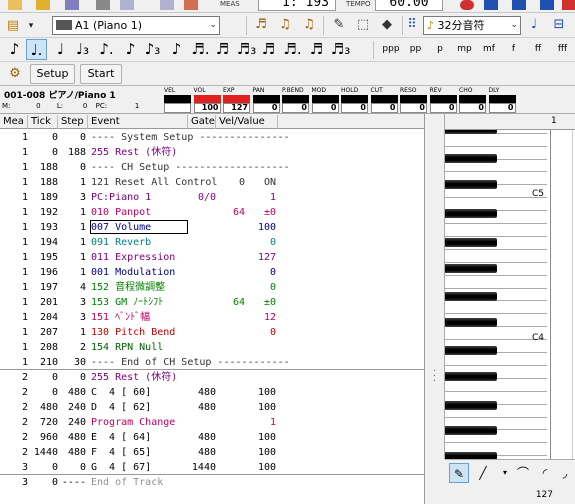  What do you see at coordinates (15, 5) in the screenshot?
I see `new-file-icon` at bounding box center [15, 5].